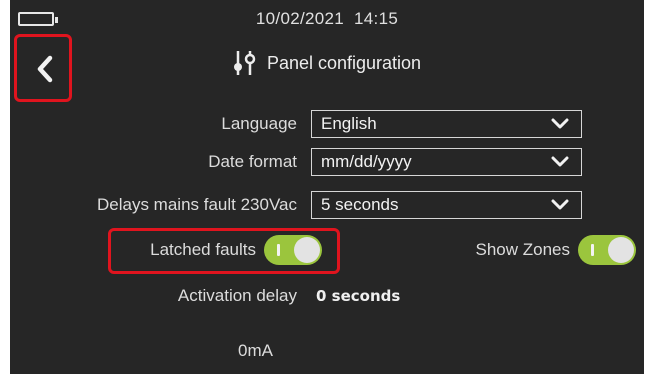 The width and height of the screenshot is (653, 374). I want to click on show-zones-toggle, so click(607, 250).